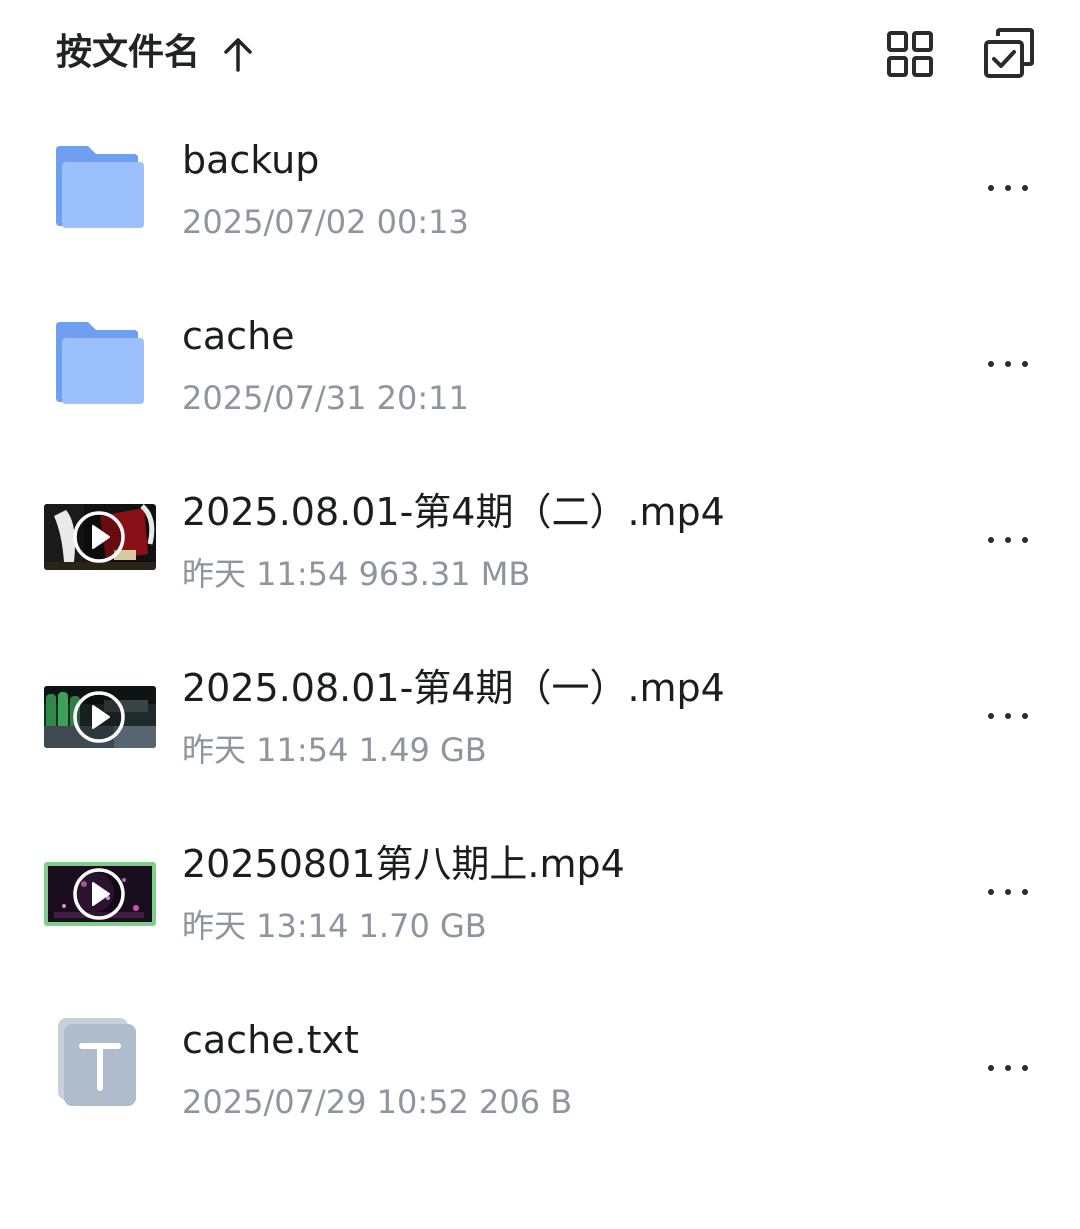  I want to click on file-name: 2025.08.01-第4期（一）.mp4, so click(453, 688).